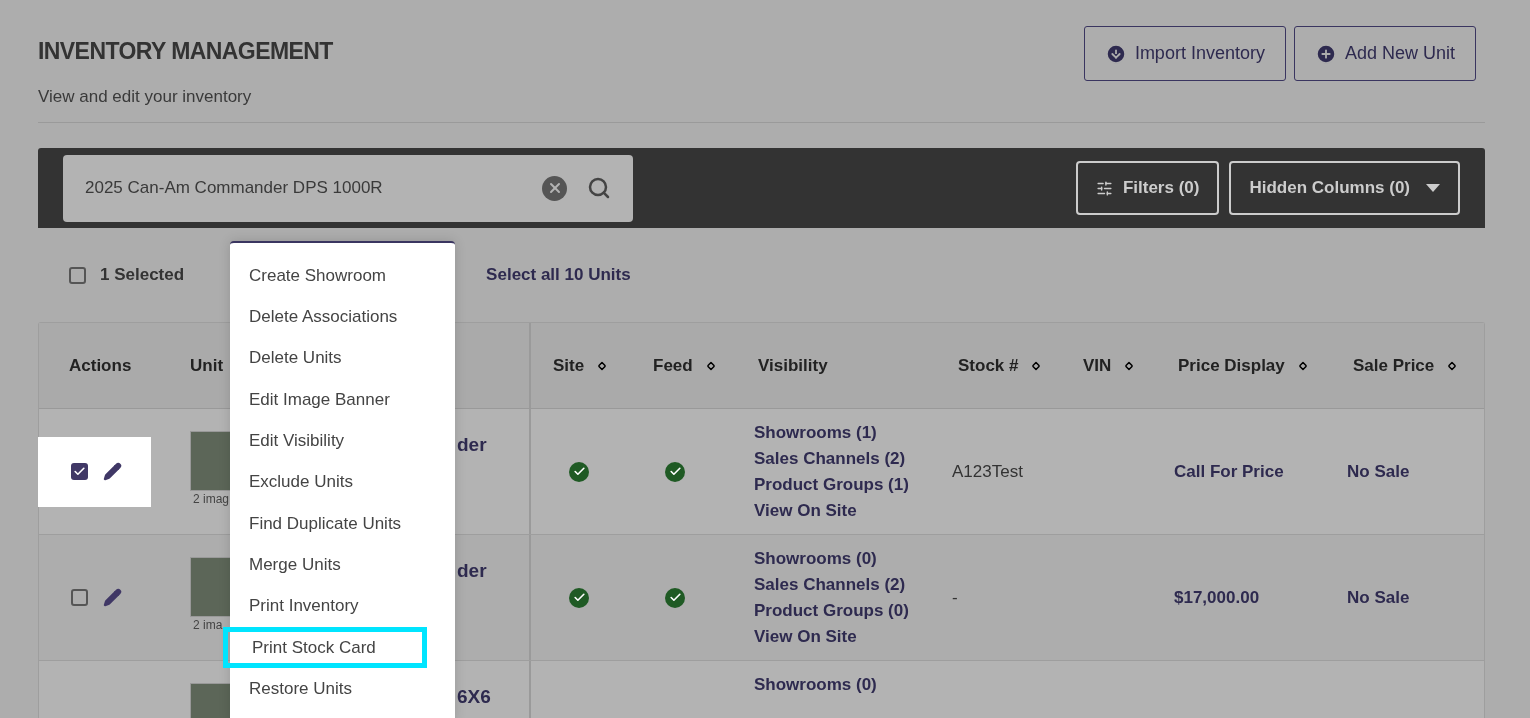  I want to click on menu-item: Exclude Units, so click(342, 482).